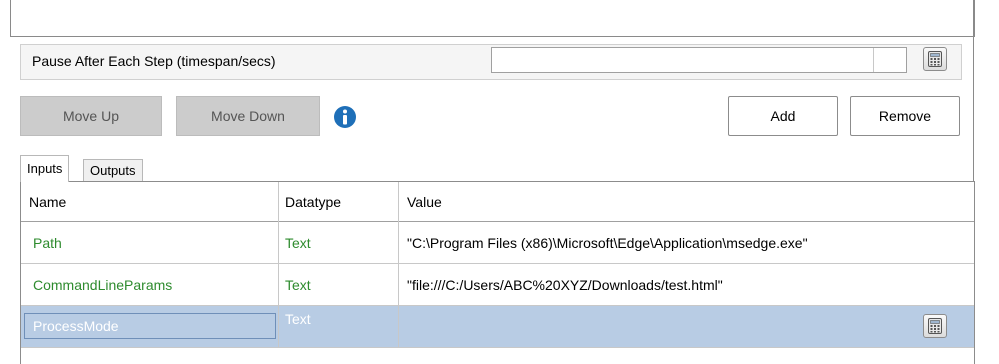 Image resolution: width=999 pixels, height=364 pixels. Describe the element at coordinates (783, 116) in the screenshot. I see `add-button: Add` at that location.